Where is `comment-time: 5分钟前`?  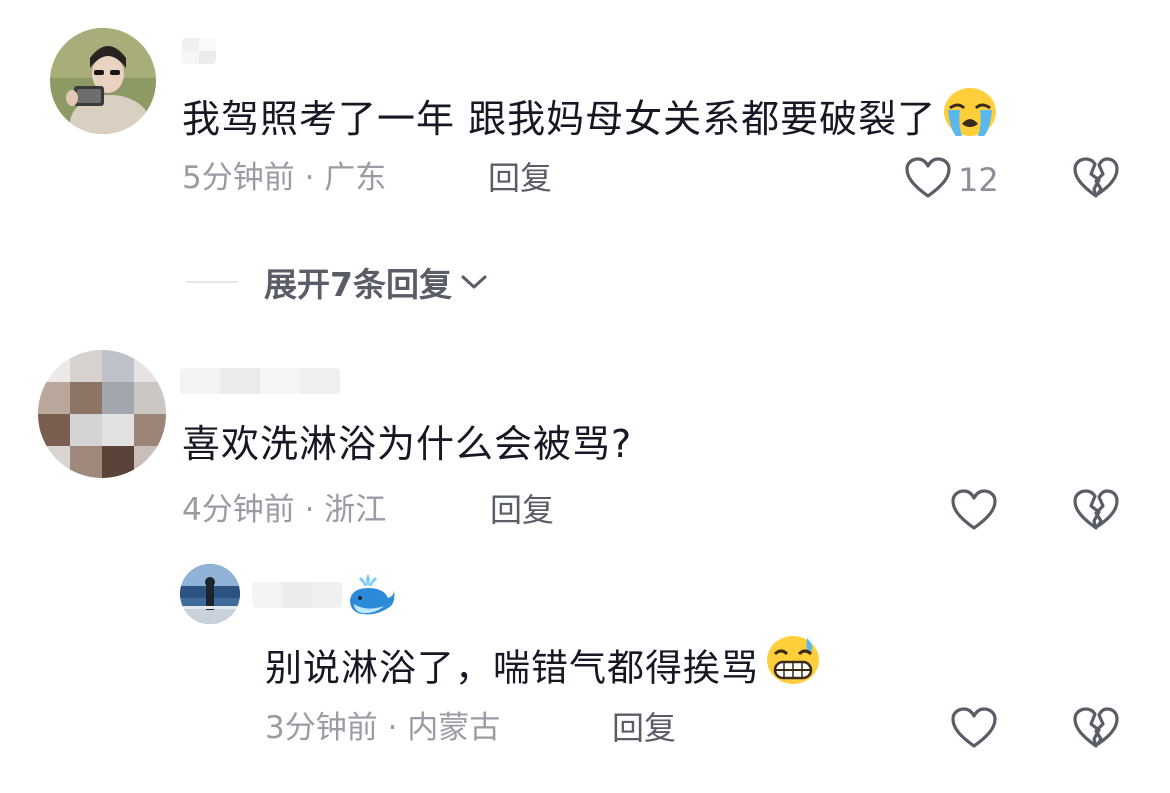
comment-time: 5分钟前 is located at coordinates (238, 178).